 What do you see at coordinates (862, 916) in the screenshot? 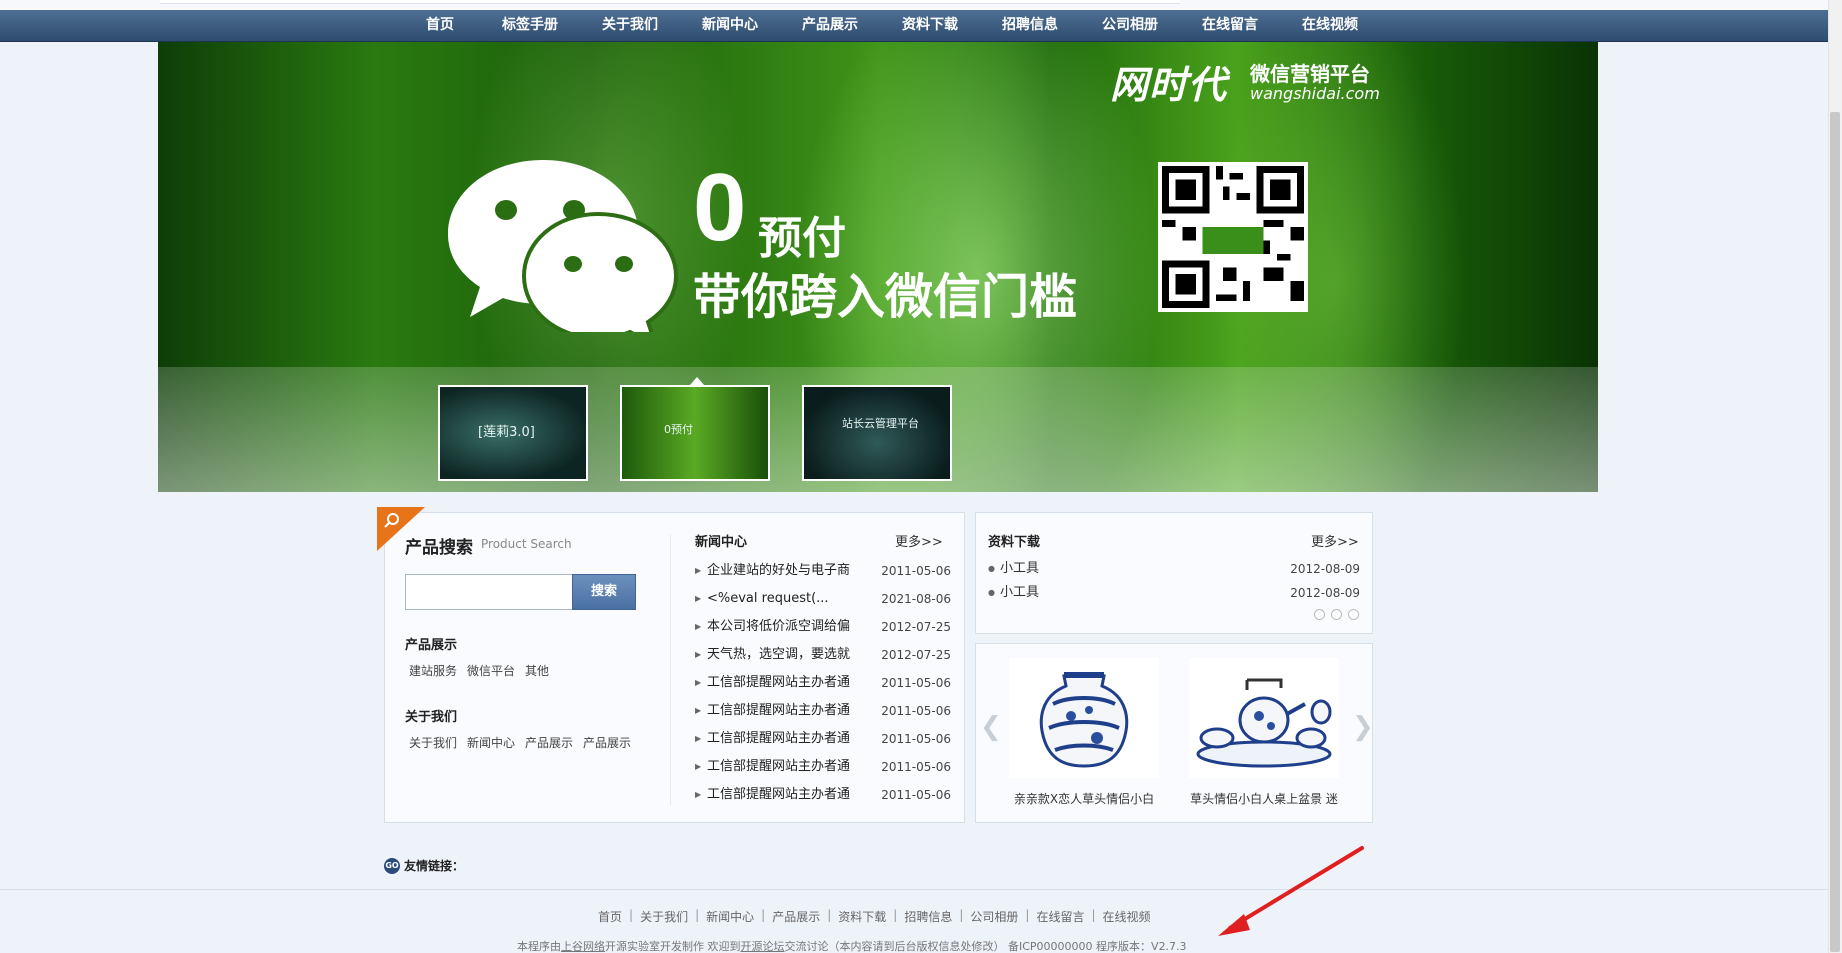
I see `footer-link-downloads: 资料下载` at bounding box center [862, 916].